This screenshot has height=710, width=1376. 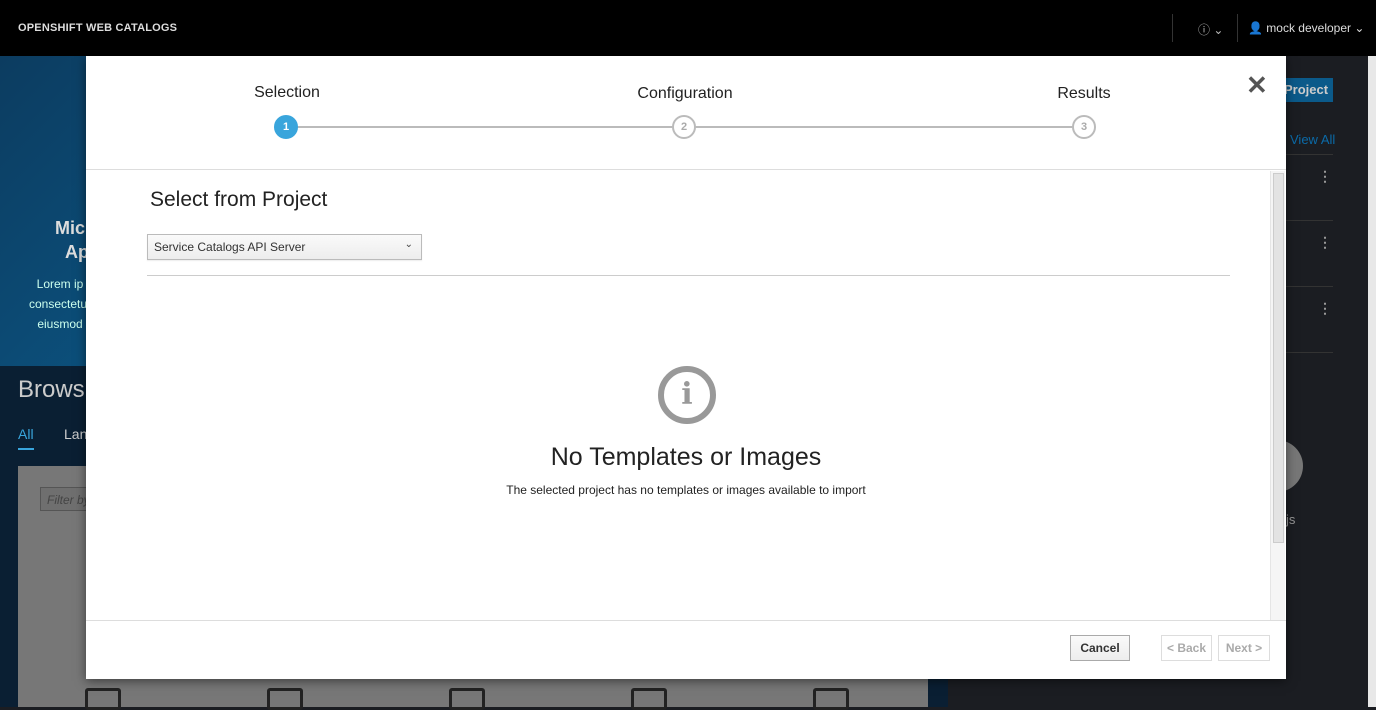 I want to click on catalog-item-label: js, so click(x=1291, y=519).